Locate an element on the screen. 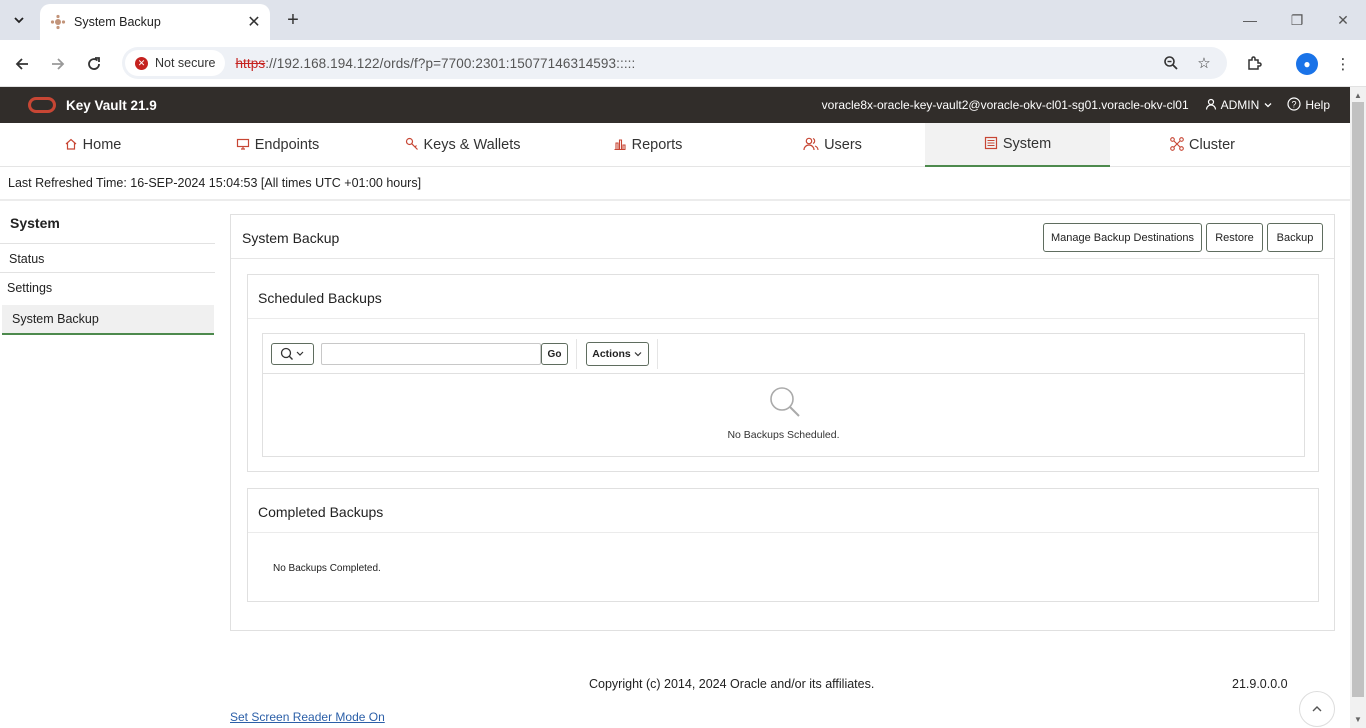 Image resolution: width=1366 pixels, height=728 pixels. tab-search-button is located at coordinates (19, 20).